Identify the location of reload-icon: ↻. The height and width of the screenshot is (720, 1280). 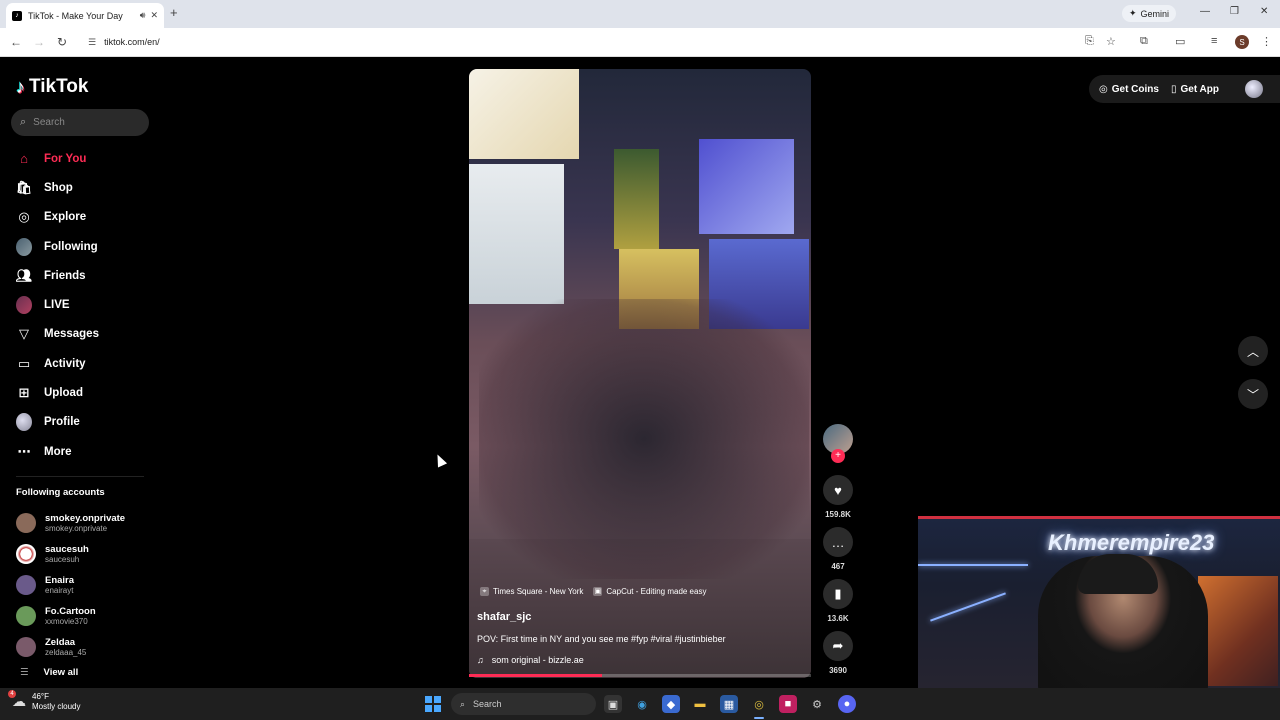
(62, 42).